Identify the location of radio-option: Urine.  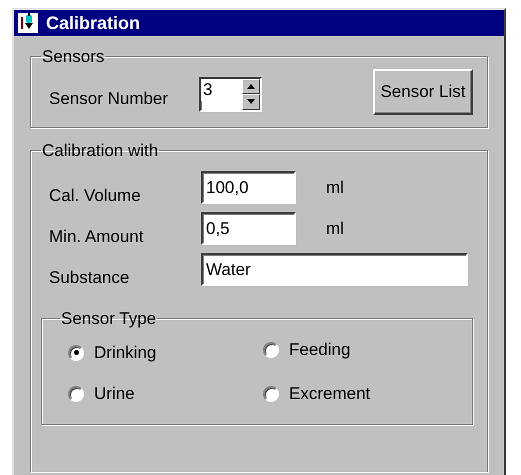
(101, 394).